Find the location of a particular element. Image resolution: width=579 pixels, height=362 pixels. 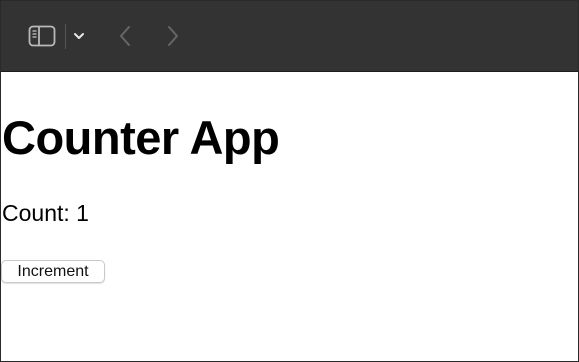

page-title: Counter App is located at coordinates (141, 137).